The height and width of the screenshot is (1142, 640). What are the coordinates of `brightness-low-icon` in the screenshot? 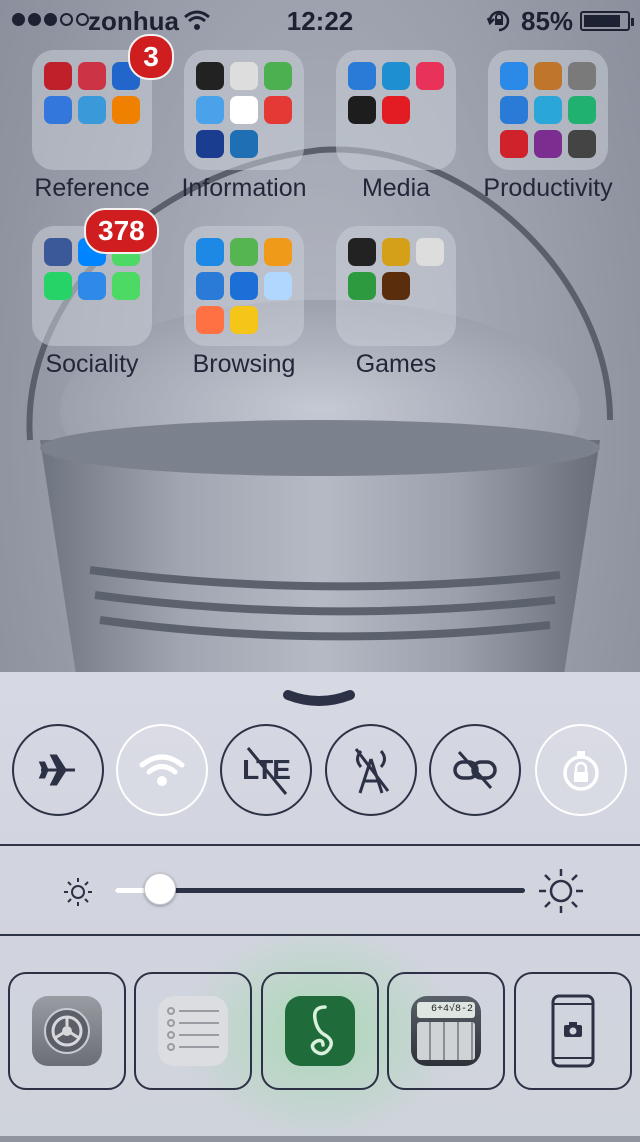 It's located at (78, 892).